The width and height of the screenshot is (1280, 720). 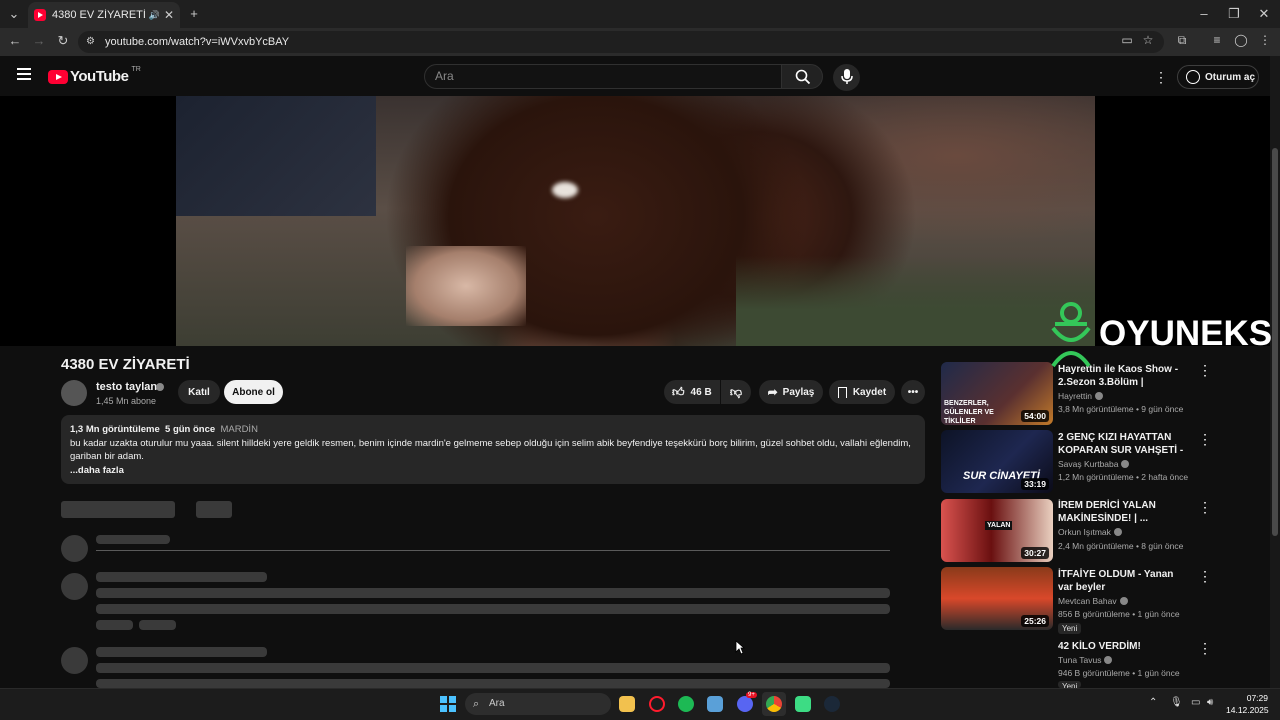 I want to click on join-button: Katıl, so click(x=199, y=392).